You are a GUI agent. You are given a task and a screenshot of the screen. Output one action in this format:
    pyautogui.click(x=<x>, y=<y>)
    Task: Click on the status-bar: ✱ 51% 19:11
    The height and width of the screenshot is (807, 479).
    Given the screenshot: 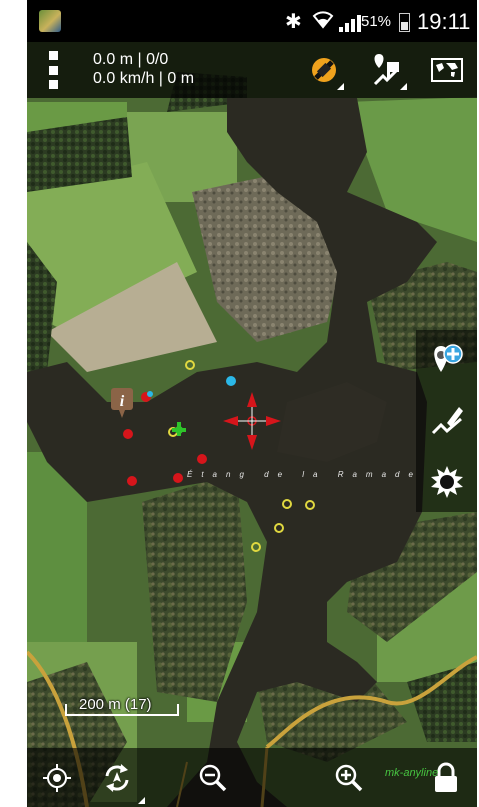 What is the action you would take?
    pyautogui.click(x=252, y=21)
    